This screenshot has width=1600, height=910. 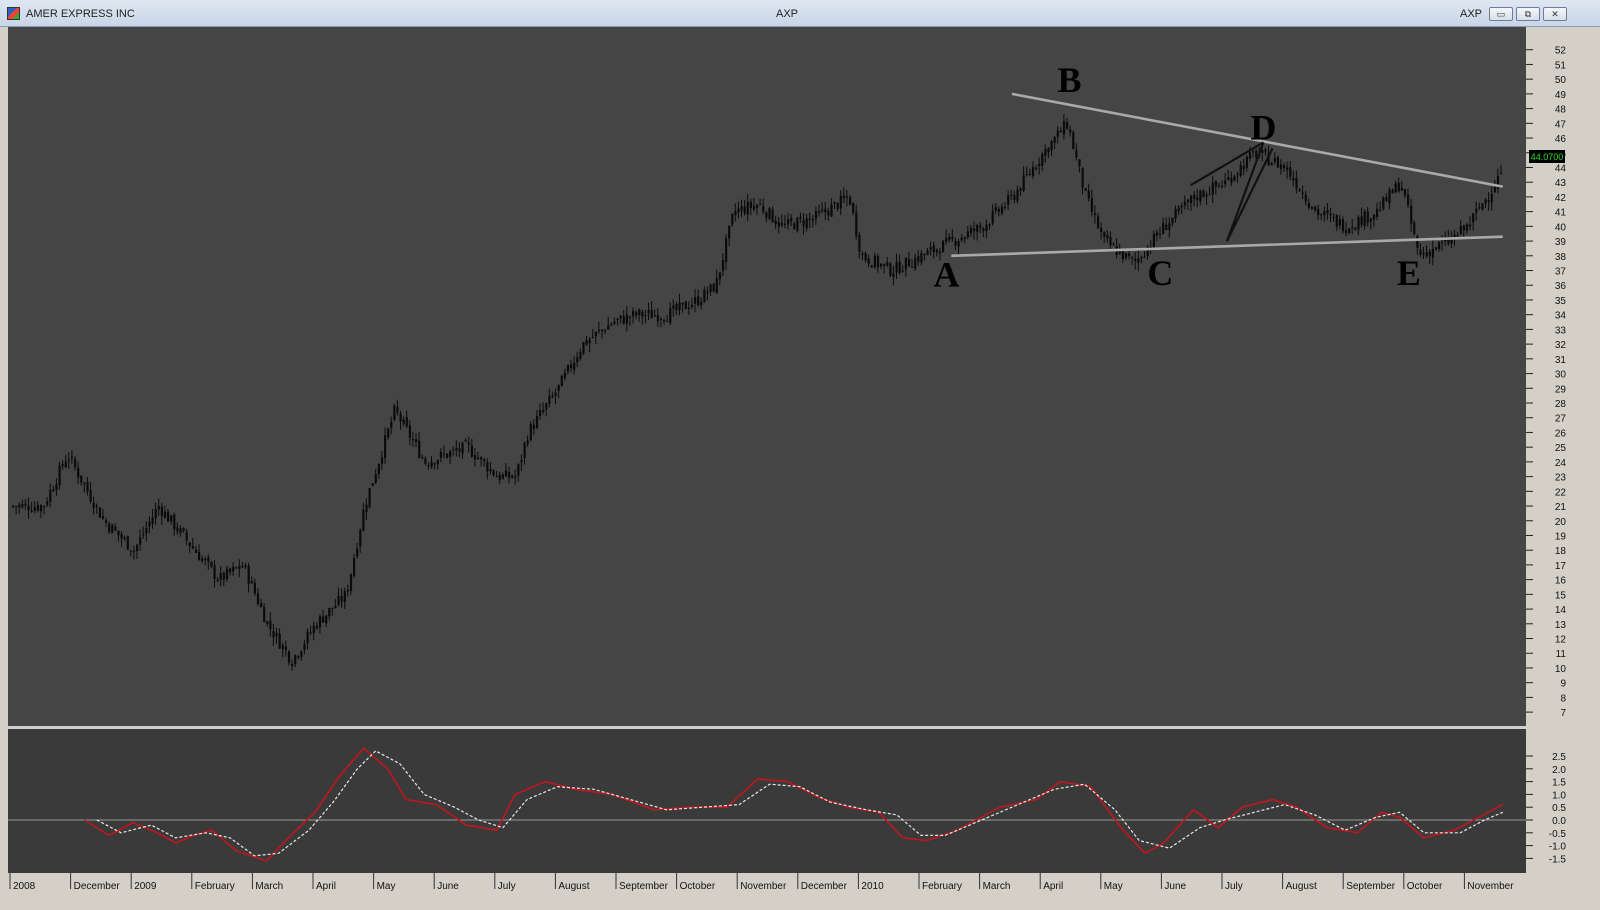 What do you see at coordinates (1501, 14) in the screenshot?
I see `minimize-button: ▭` at bounding box center [1501, 14].